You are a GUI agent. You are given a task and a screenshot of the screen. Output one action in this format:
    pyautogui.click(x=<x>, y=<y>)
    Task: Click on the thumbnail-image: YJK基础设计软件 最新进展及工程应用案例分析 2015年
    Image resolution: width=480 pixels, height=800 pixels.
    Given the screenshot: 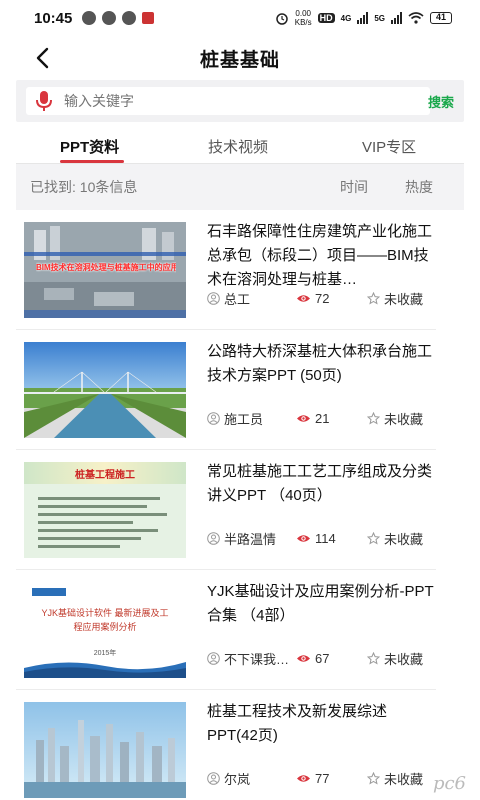 What is the action you would take?
    pyautogui.click(x=105, y=630)
    